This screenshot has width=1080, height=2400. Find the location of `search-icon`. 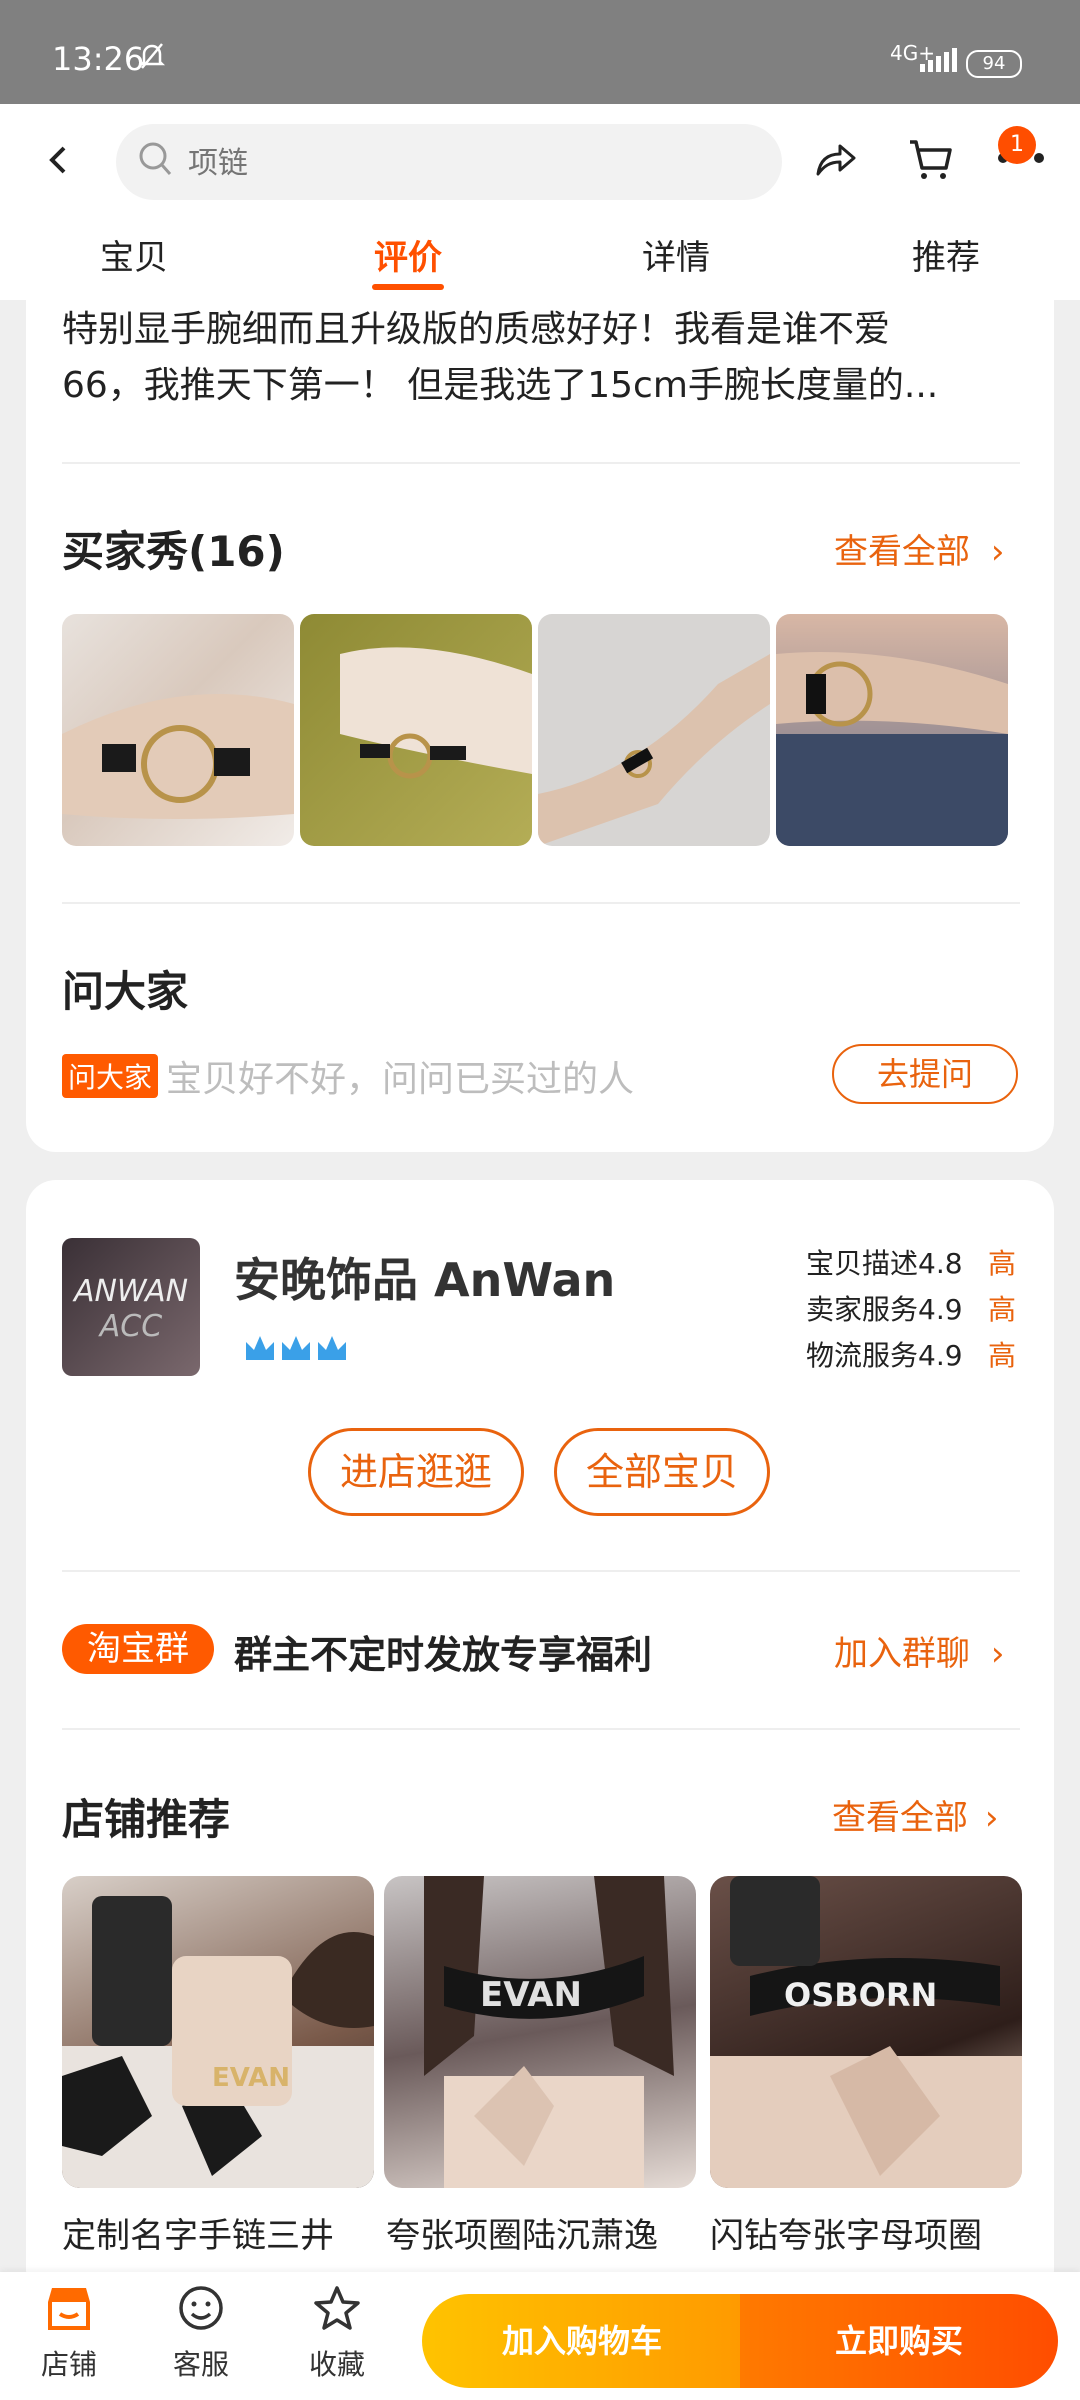

search-icon is located at coordinates (156, 162).